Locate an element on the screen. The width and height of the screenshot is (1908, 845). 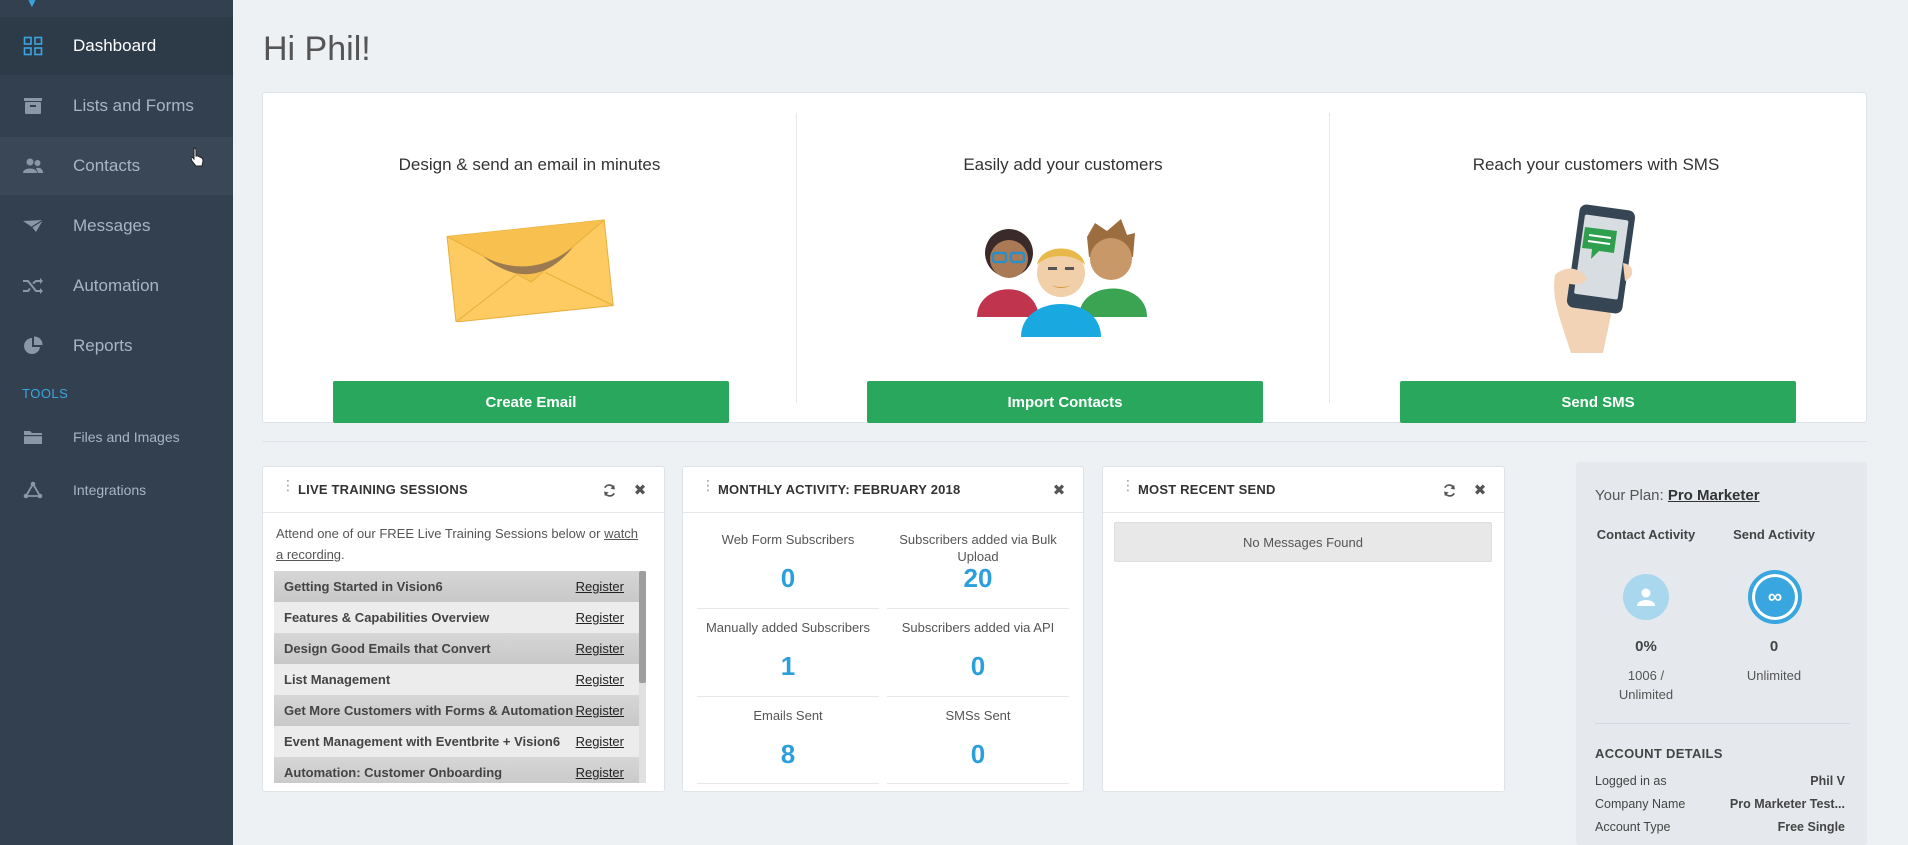
detail-key: Account Type is located at coordinates (1633, 827).